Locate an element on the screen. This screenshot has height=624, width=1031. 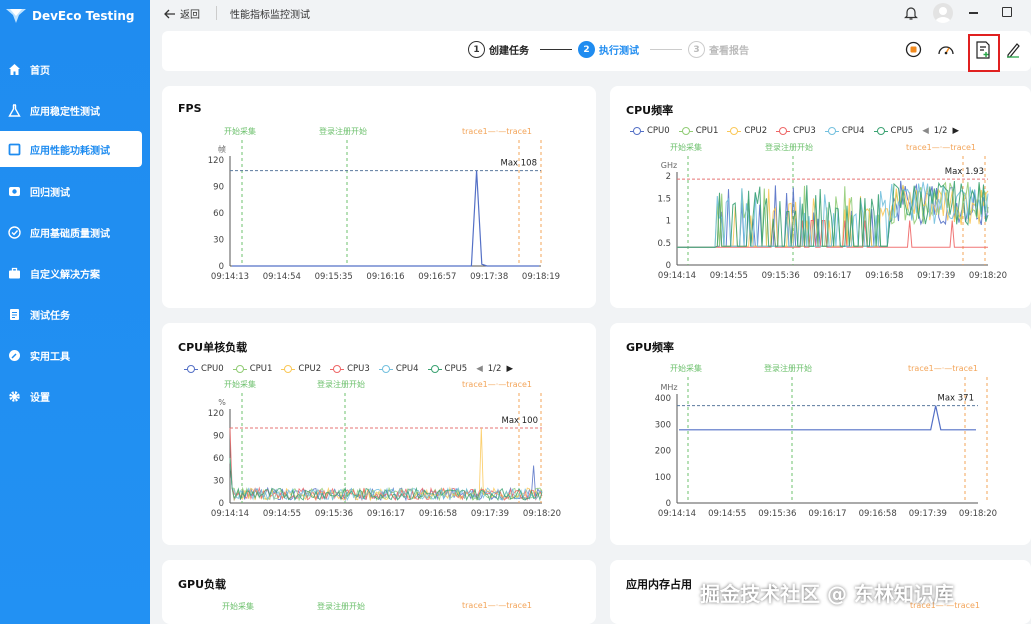
document-icon is located at coordinates (14, 314).